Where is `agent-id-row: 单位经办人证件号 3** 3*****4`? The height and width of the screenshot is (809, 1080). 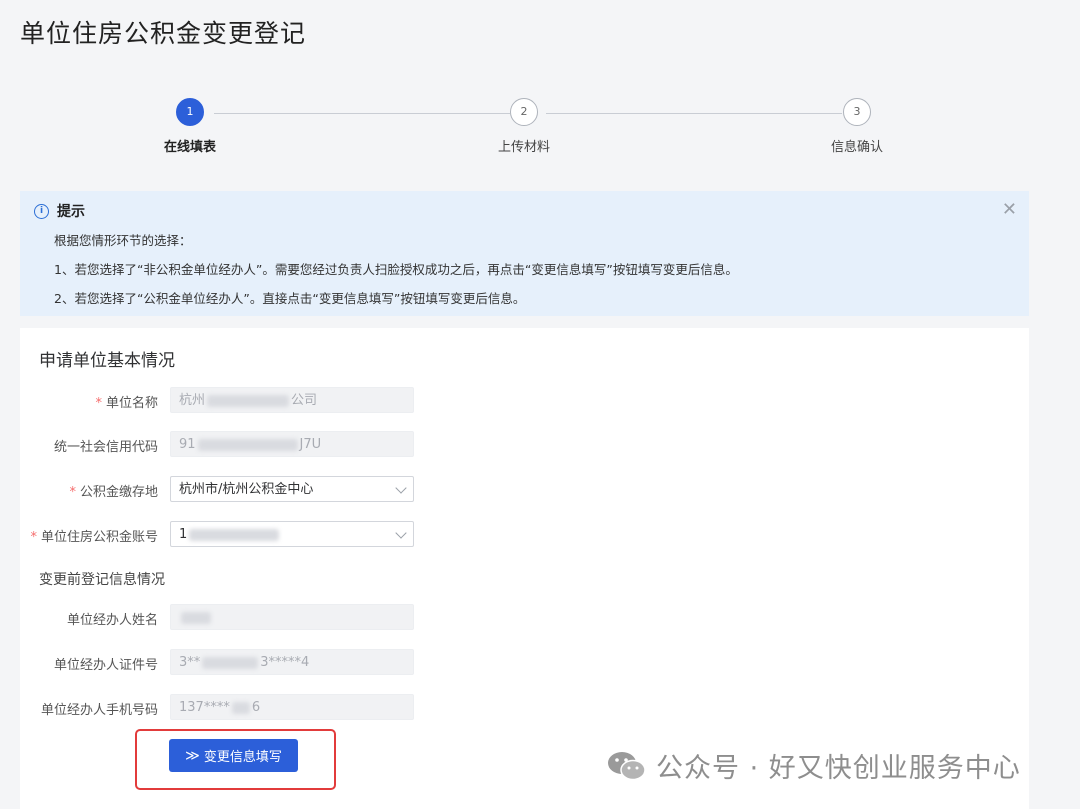
agent-id-row: 单位经办人证件号 3** 3*****4 is located at coordinates (230, 663).